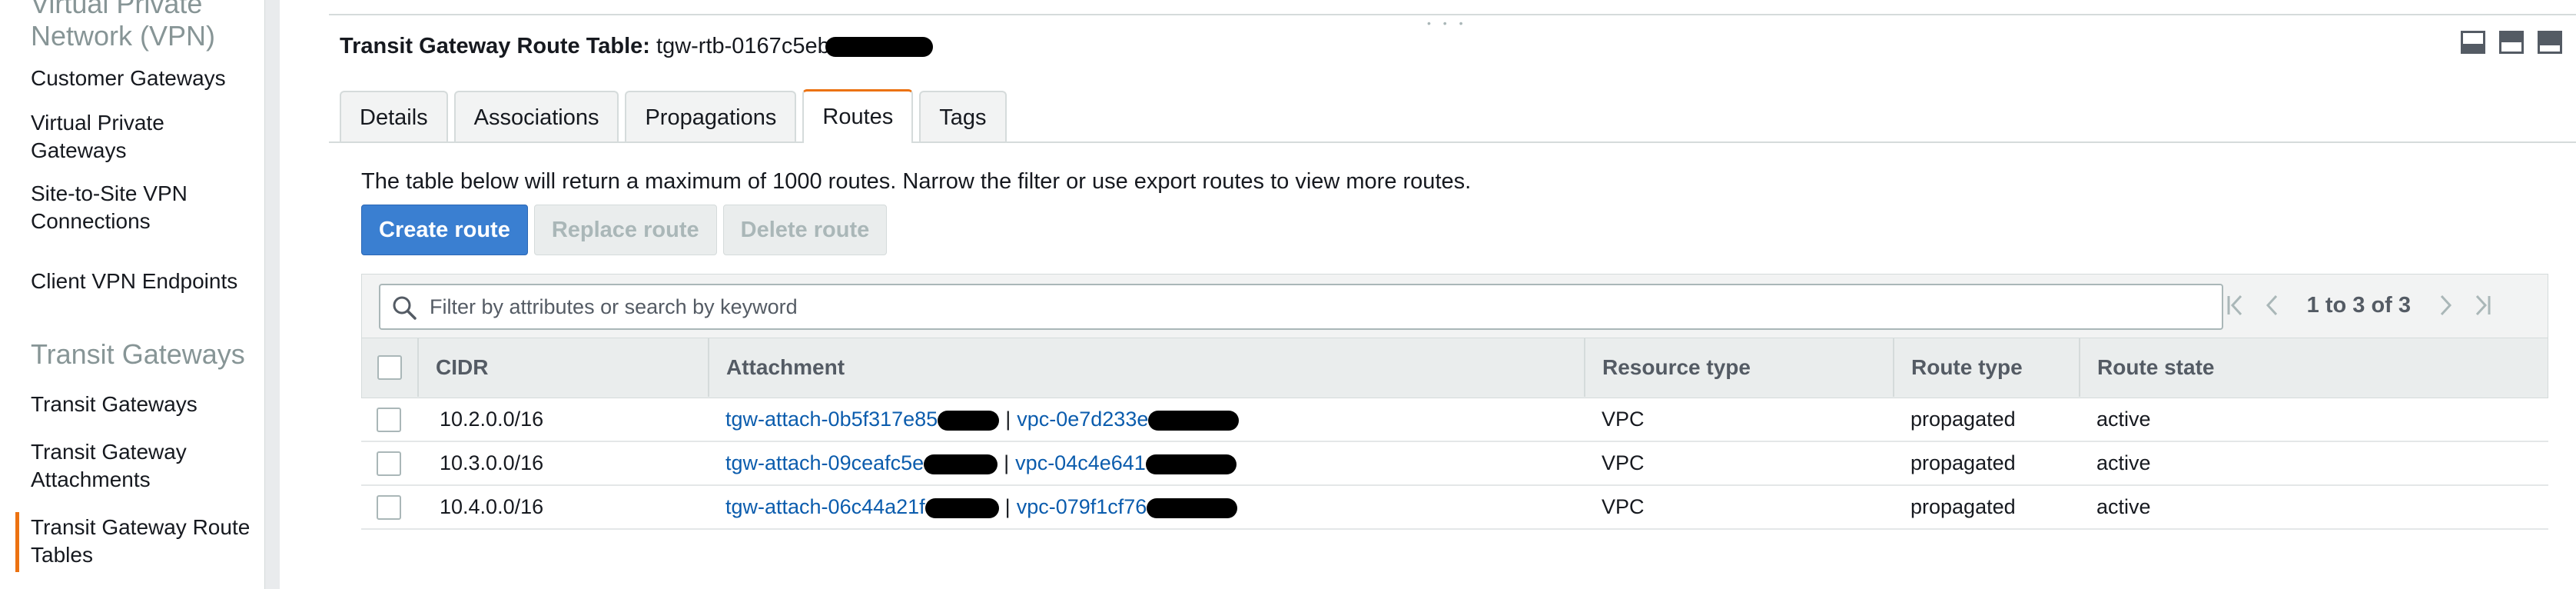  I want to click on create-route-button: Create route, so click(444, 230).